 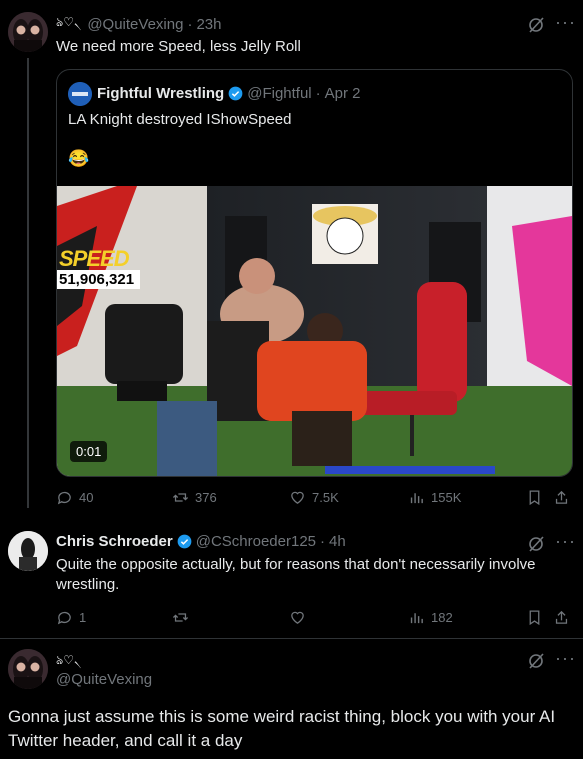 I want to click on tweet-text: We need more Speed, less Jelly Roll, so click(x=178, y=46).